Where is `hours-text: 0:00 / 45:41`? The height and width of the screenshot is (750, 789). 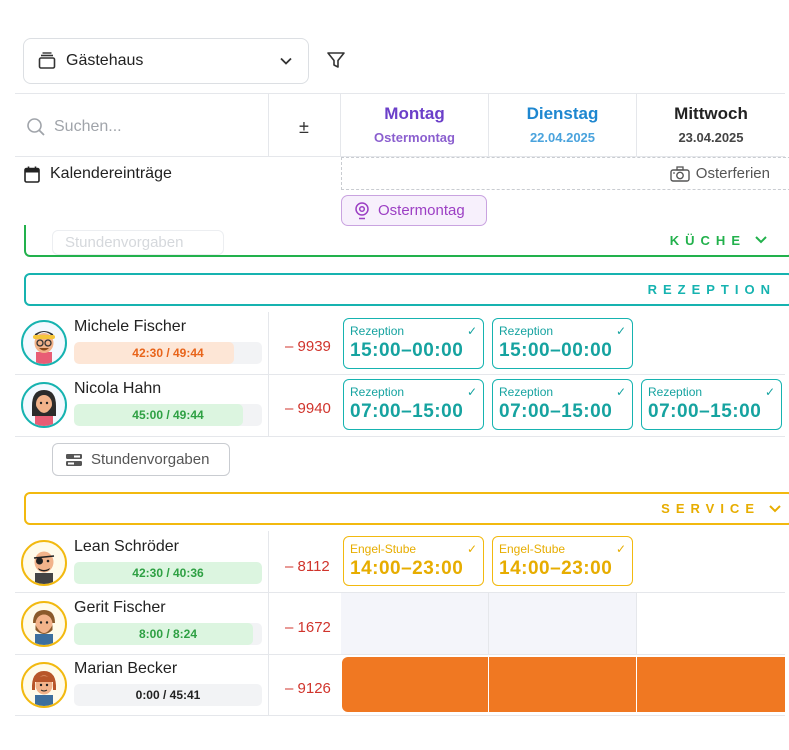
hours-text: 0:00 / 45:41 is located at coordinates (168, 695).